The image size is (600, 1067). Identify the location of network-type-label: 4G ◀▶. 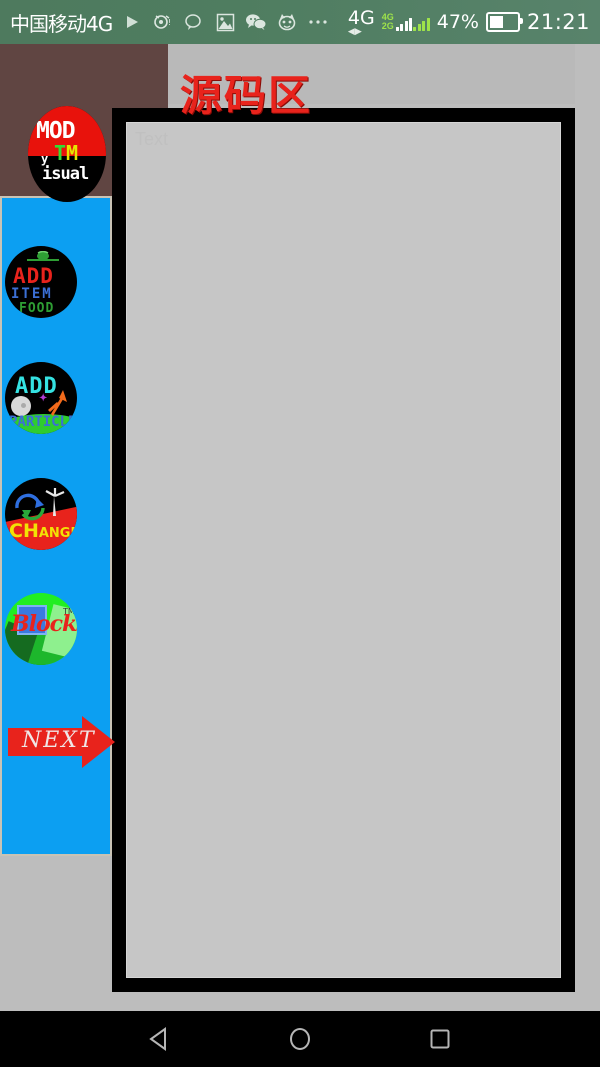
(361, 22).